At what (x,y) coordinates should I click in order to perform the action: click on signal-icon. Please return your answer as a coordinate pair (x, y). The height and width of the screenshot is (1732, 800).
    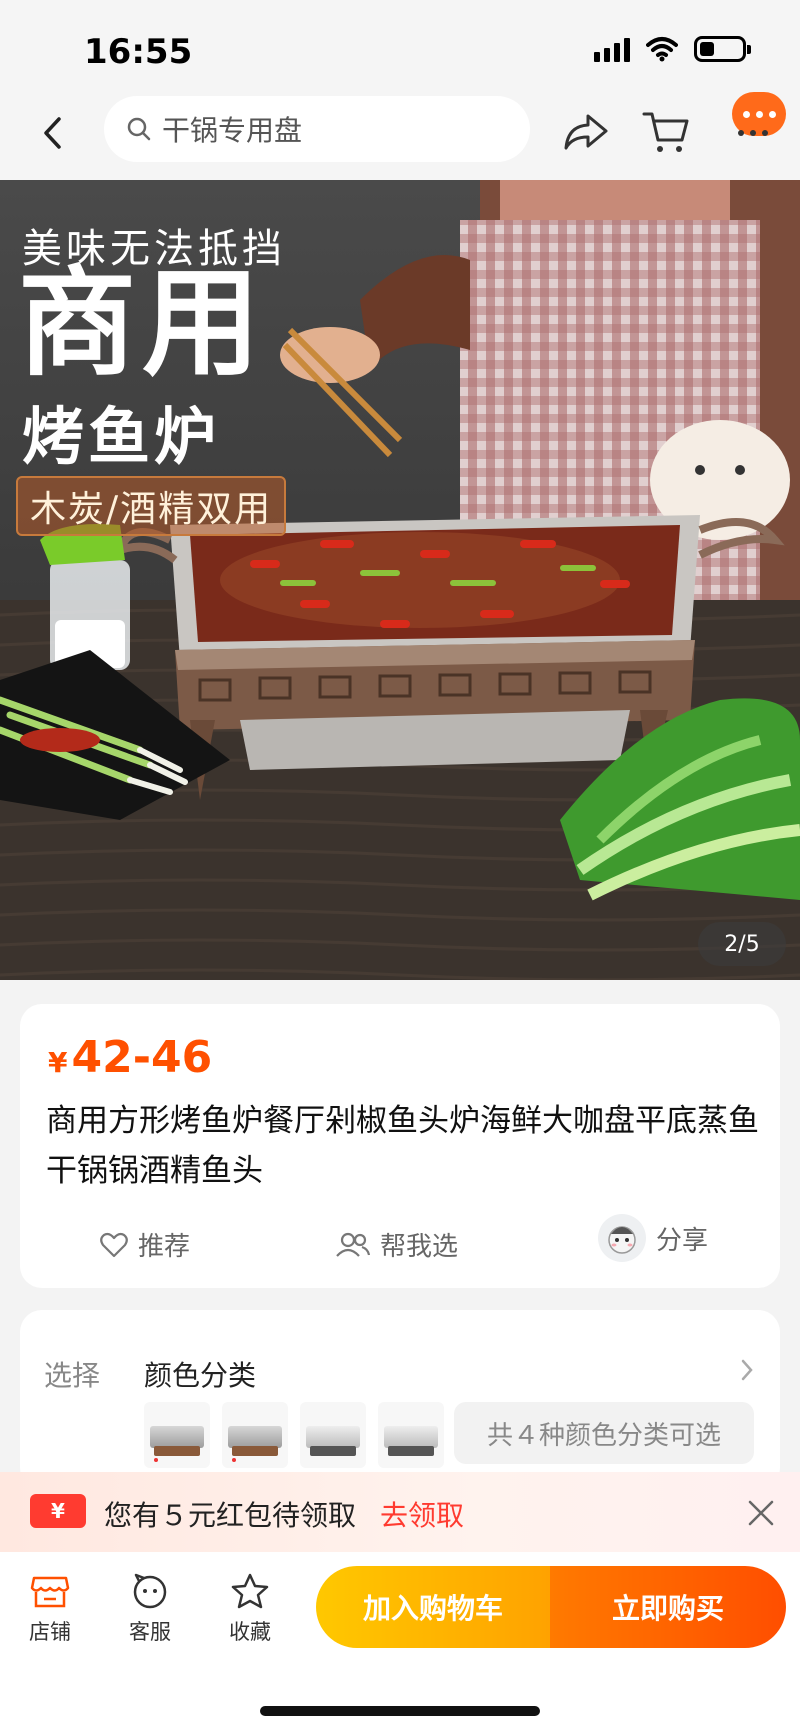
    Looking at the image, I should click on (612, 49).